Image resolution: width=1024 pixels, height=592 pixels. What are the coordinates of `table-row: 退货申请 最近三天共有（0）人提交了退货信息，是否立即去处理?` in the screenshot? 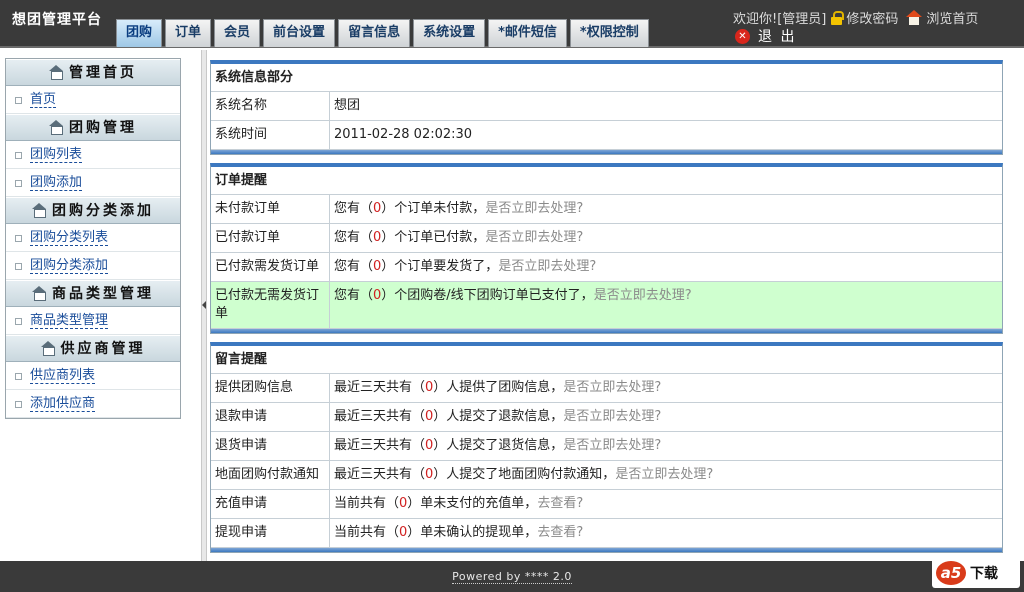 It's located at (606, 446).